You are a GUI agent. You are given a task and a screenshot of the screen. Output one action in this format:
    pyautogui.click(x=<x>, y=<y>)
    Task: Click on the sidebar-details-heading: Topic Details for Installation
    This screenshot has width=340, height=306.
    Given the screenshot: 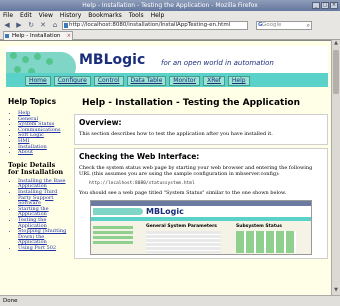 What is the action you would take?
    pyautogui.click(x=36, y=168)
    